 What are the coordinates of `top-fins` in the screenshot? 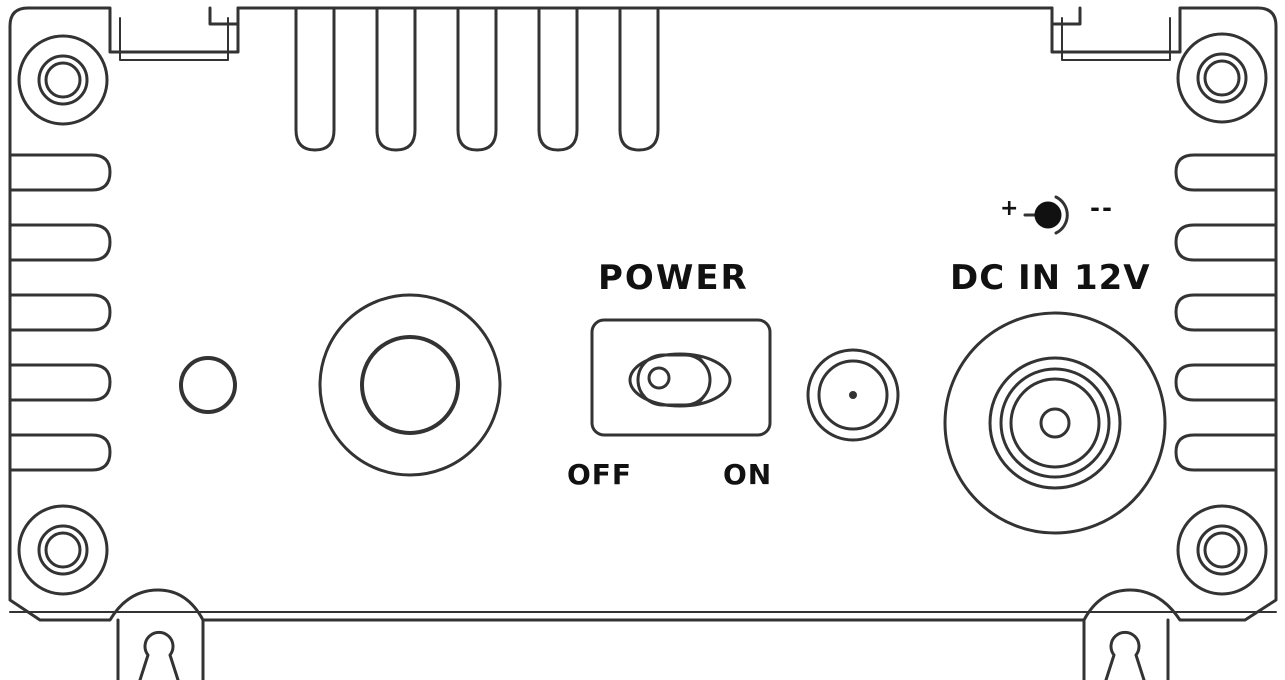 It's located at (477, 79).